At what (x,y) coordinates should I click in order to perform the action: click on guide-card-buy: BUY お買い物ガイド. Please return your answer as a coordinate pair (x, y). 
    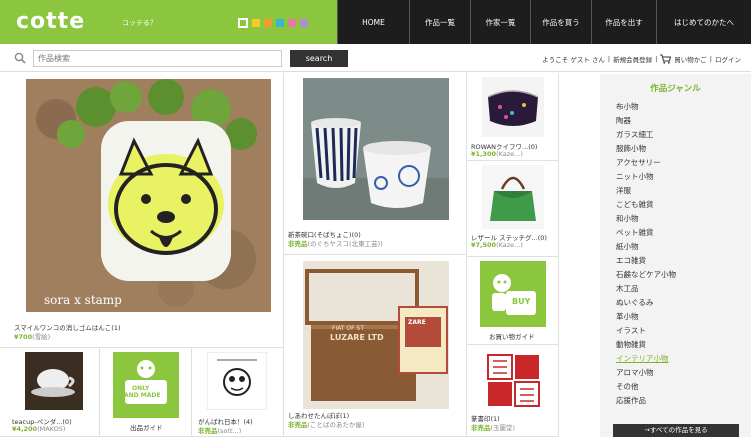
    Looking at the image, I should click on (513, 301).